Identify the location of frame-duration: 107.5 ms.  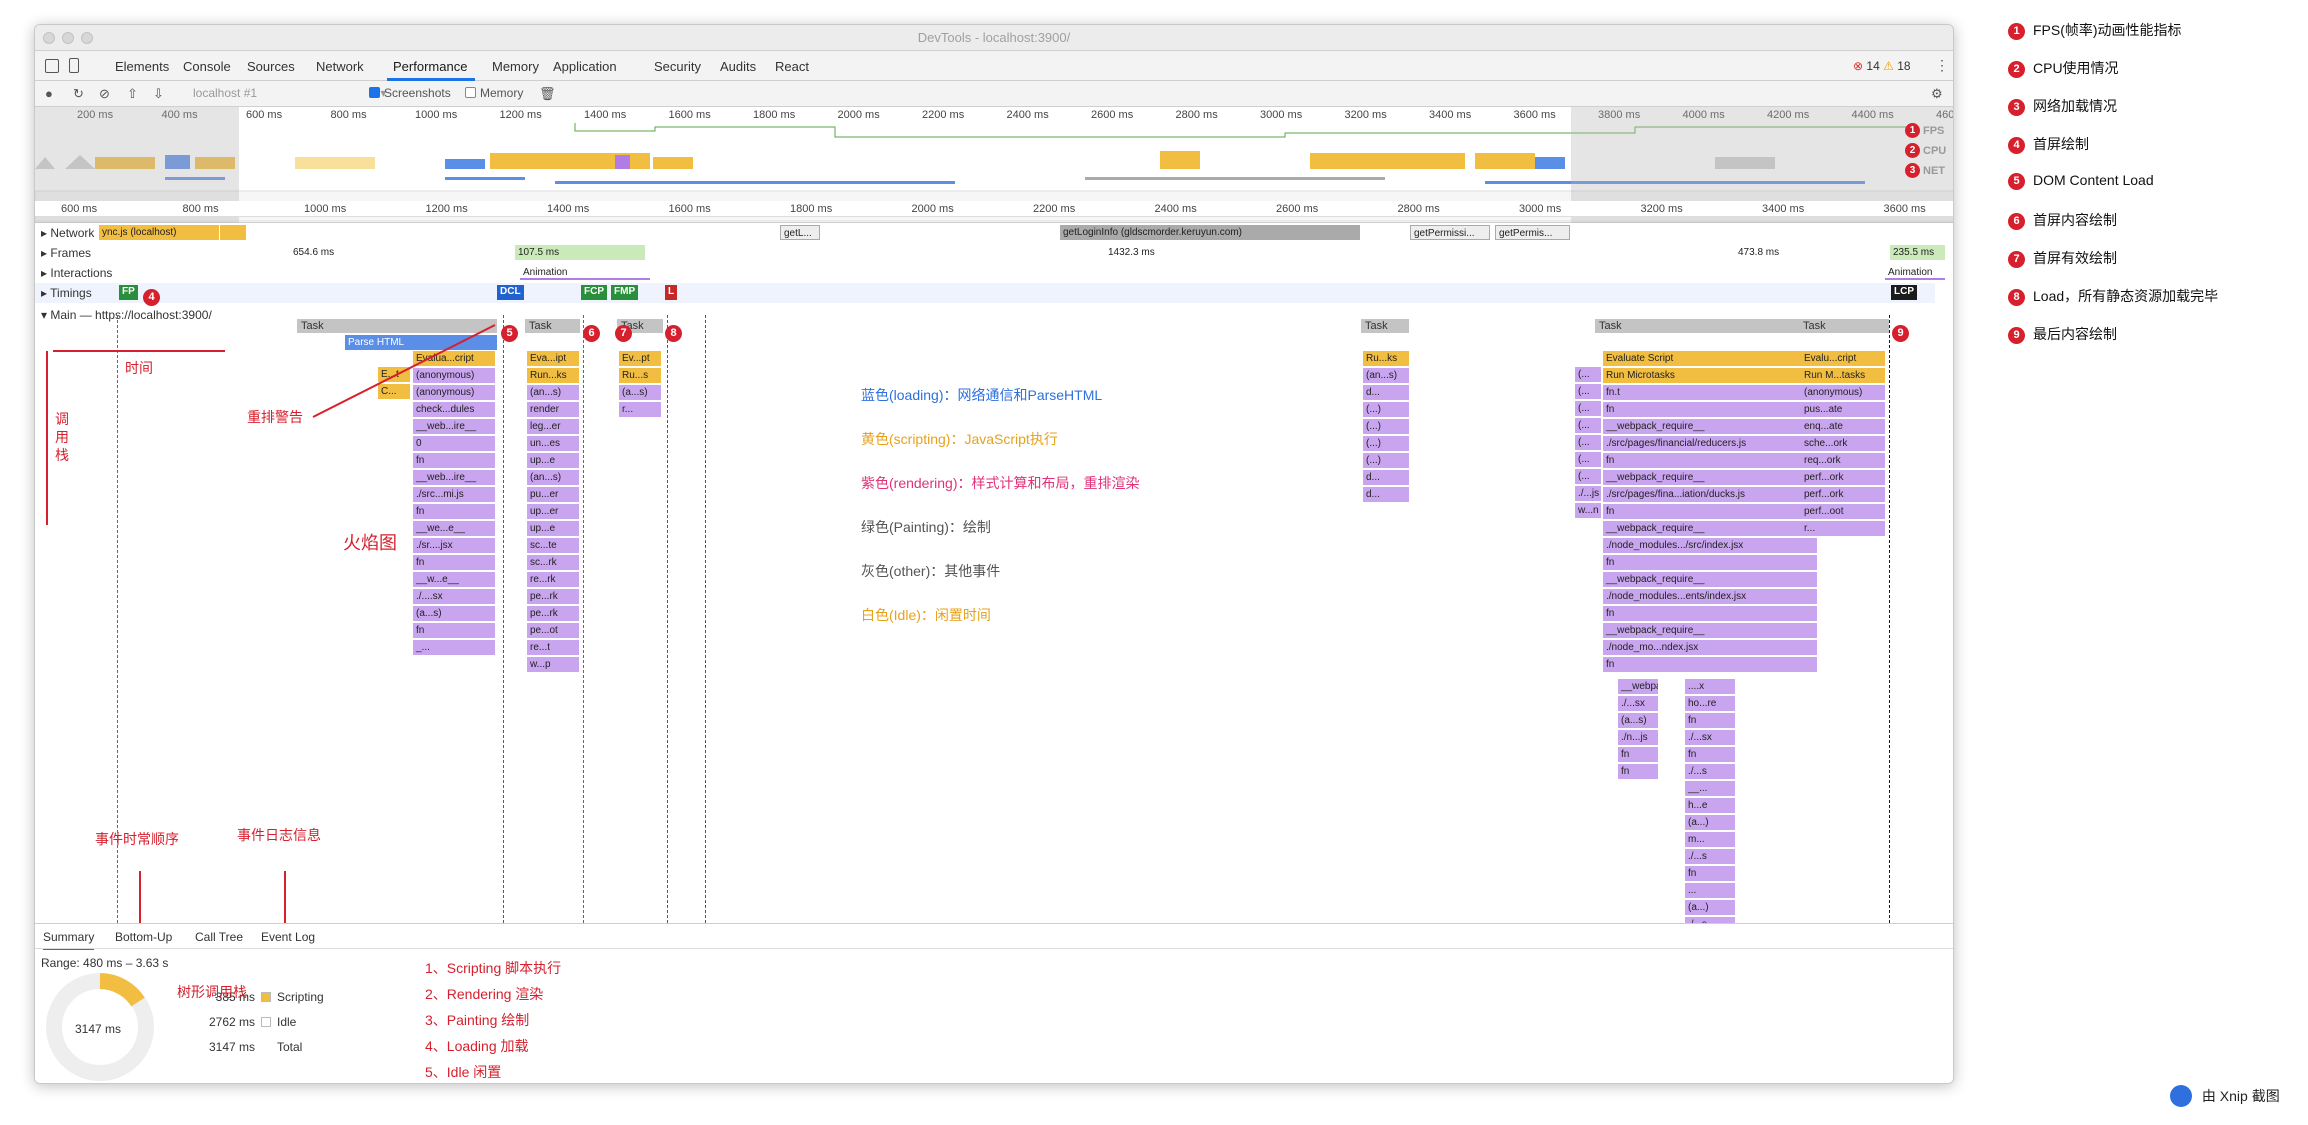
(580, 252).